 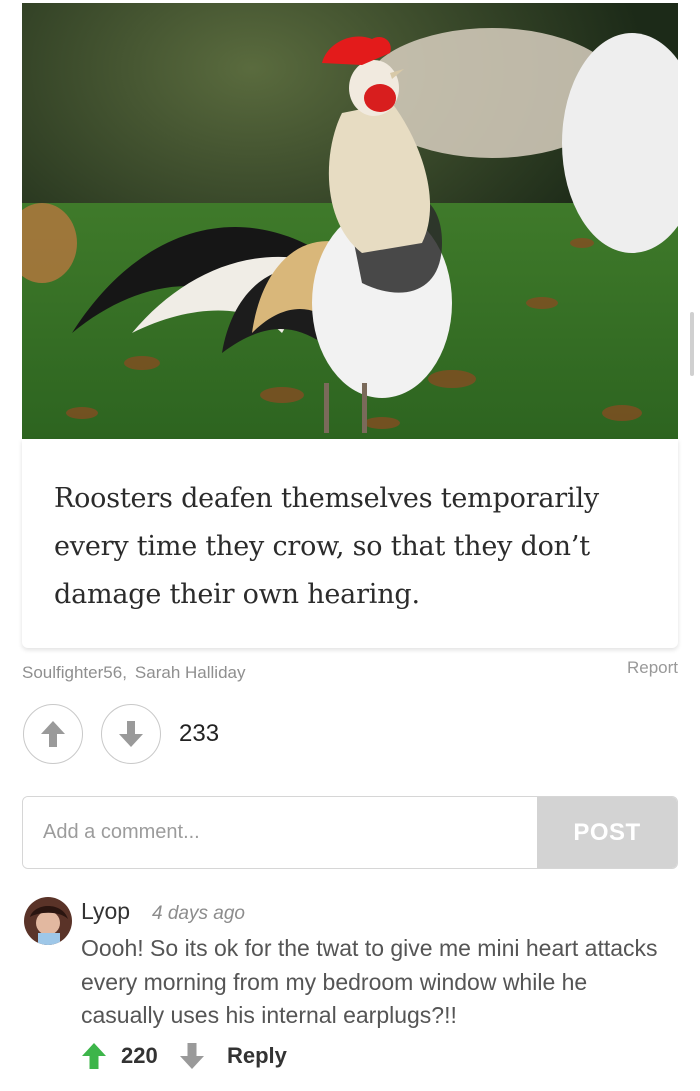 What do you see at coordinates (652, 668) in the screenshot?
I see `report-link: Report` at bounding box center [652, 668].